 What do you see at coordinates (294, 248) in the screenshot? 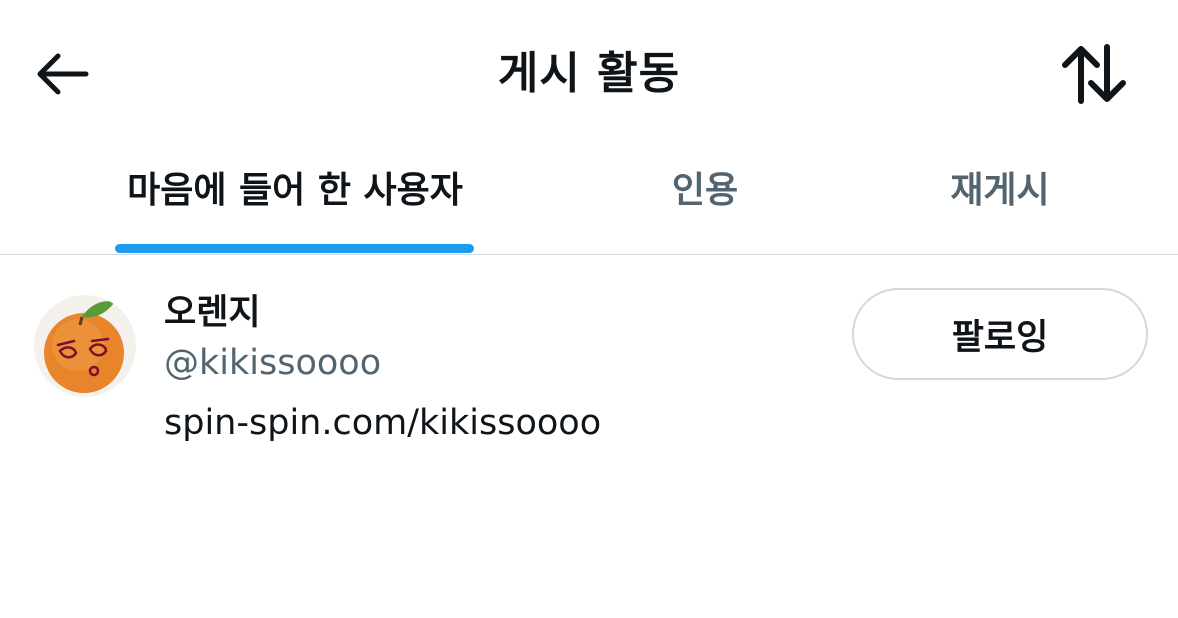
I see `active-tab-indicator` at bounding box center [294, 248].